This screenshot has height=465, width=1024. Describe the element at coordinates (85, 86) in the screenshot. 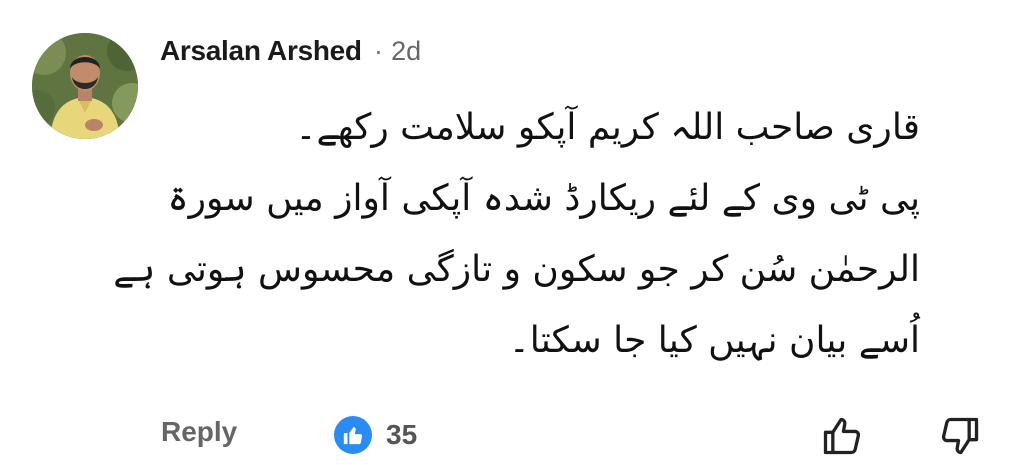

I see `avatar` at that location.